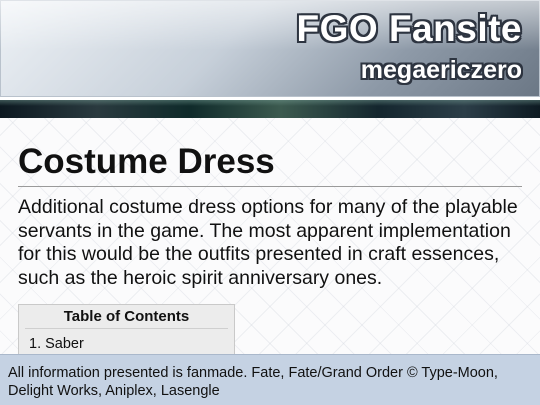 The width and height of the screenshot is (540, 405). What do you see at coordinates (409, 29) in the screenshot?
I see `site-title: FGO Fansite` at bounding box center [409, 29].